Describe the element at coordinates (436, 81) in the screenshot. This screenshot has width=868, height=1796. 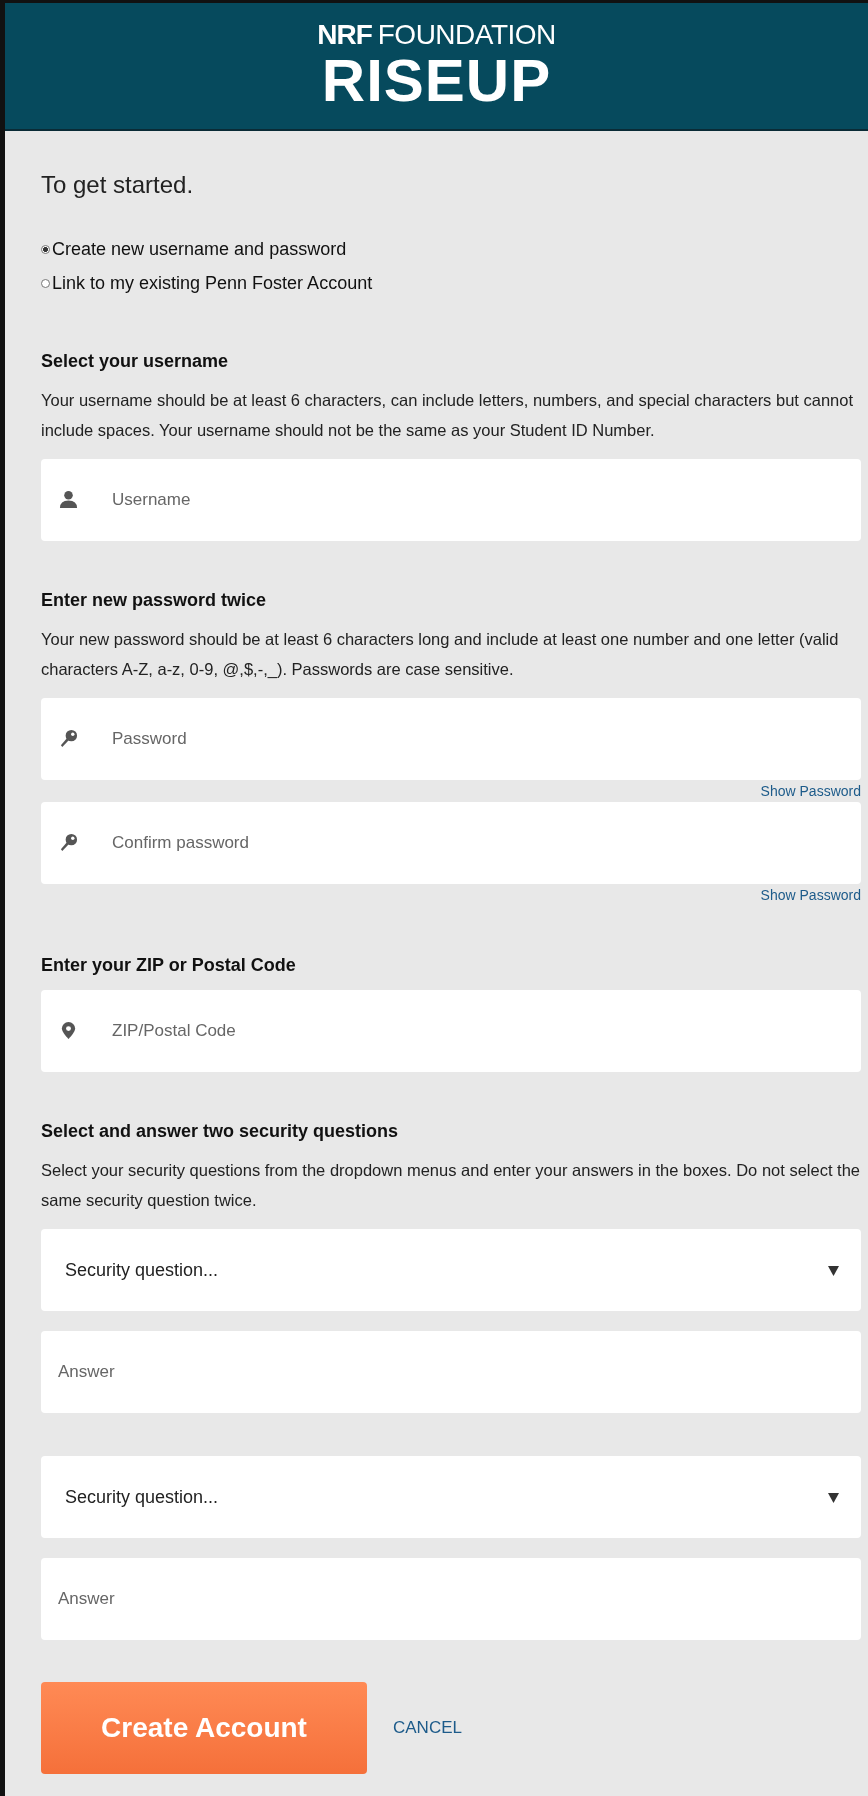
I see `logo-text: RISEUP` at that location.